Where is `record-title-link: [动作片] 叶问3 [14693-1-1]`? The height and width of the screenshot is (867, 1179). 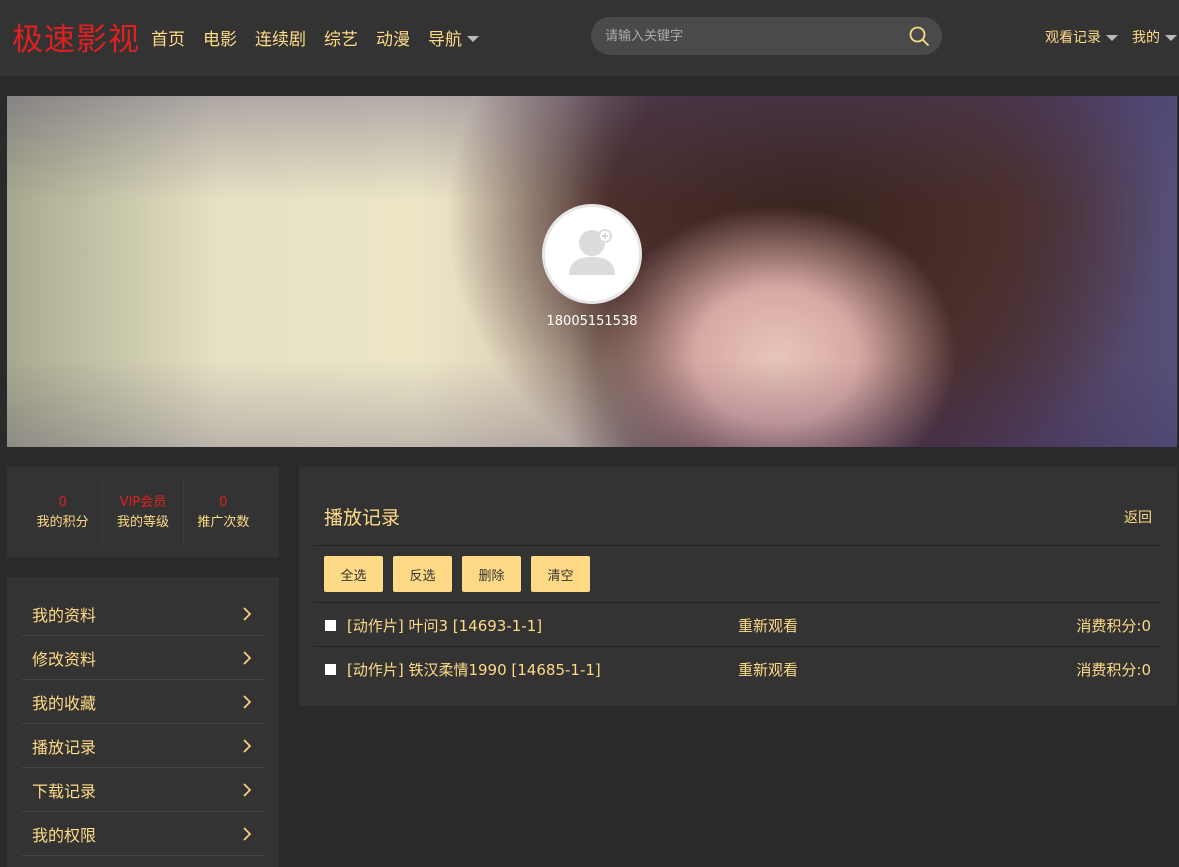
record-title-link: [动作片] 叶问3 [14693-1-1] is located at coordinates (444, 625).